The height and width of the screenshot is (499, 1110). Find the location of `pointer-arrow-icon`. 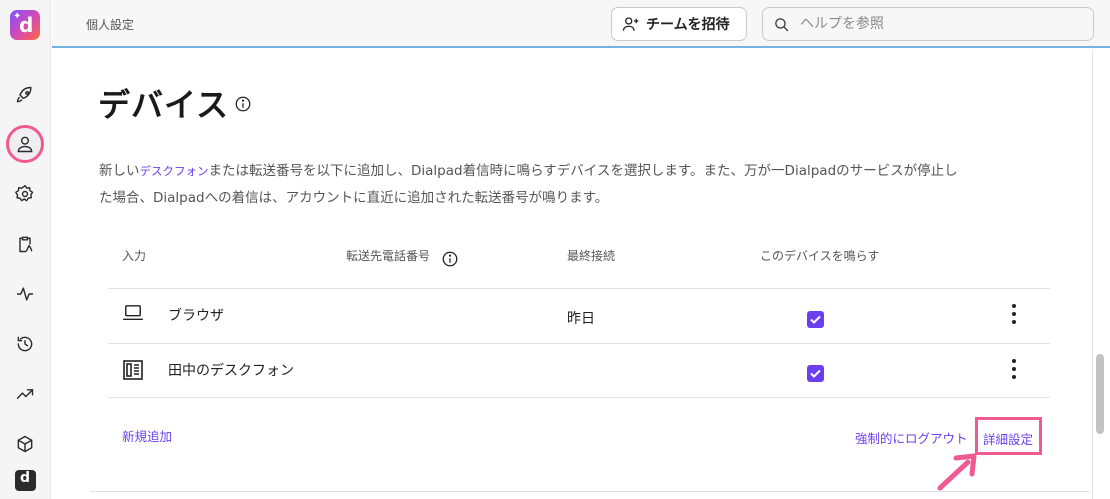

pointer-arrow-icon is located at coordinates (957, 472).